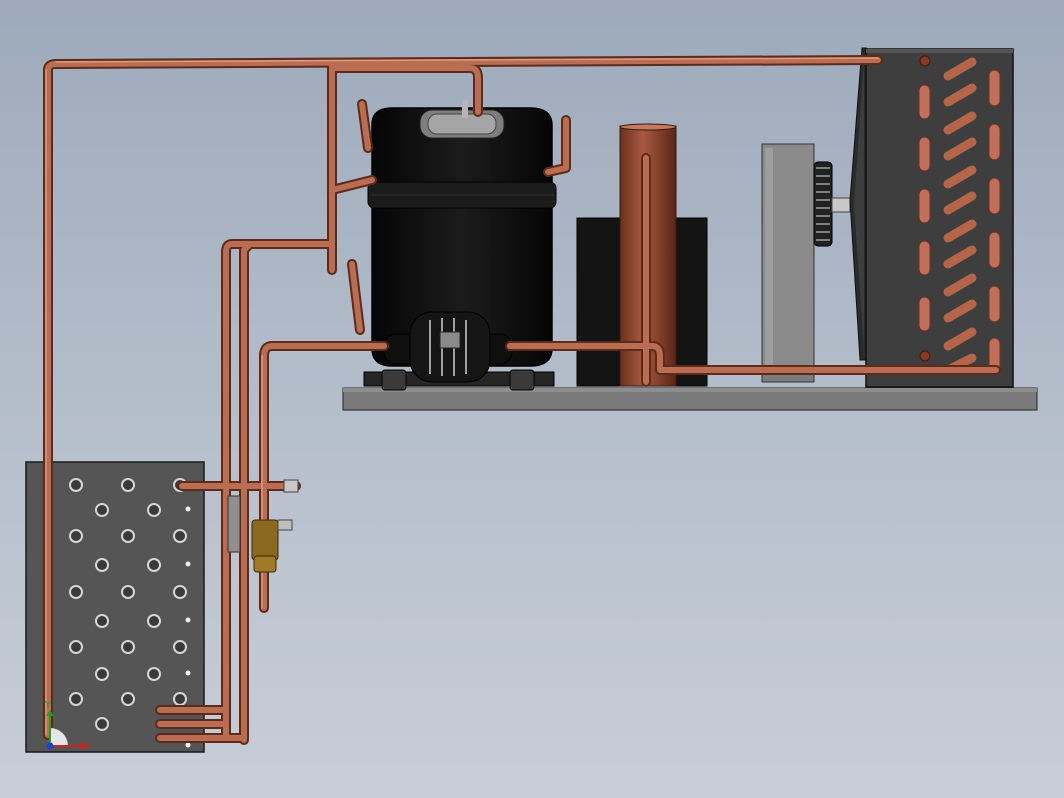 The image size is (1064, 798). I want to click on condenser-coil, so click(939, 218).